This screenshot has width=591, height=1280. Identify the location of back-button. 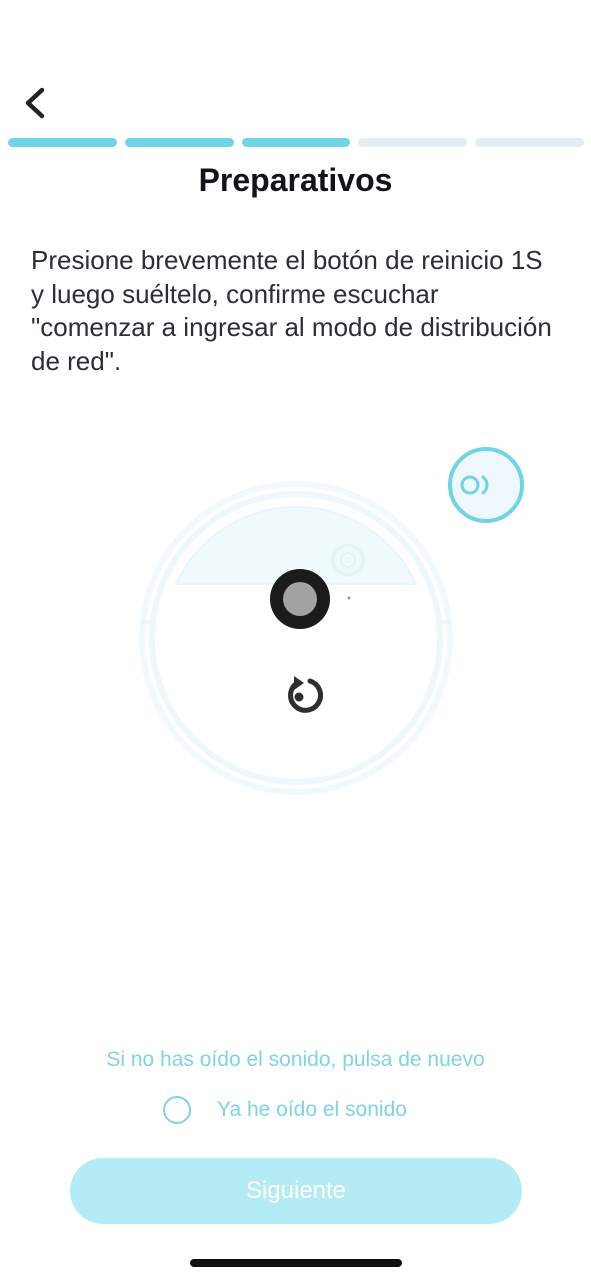
(36, 103).